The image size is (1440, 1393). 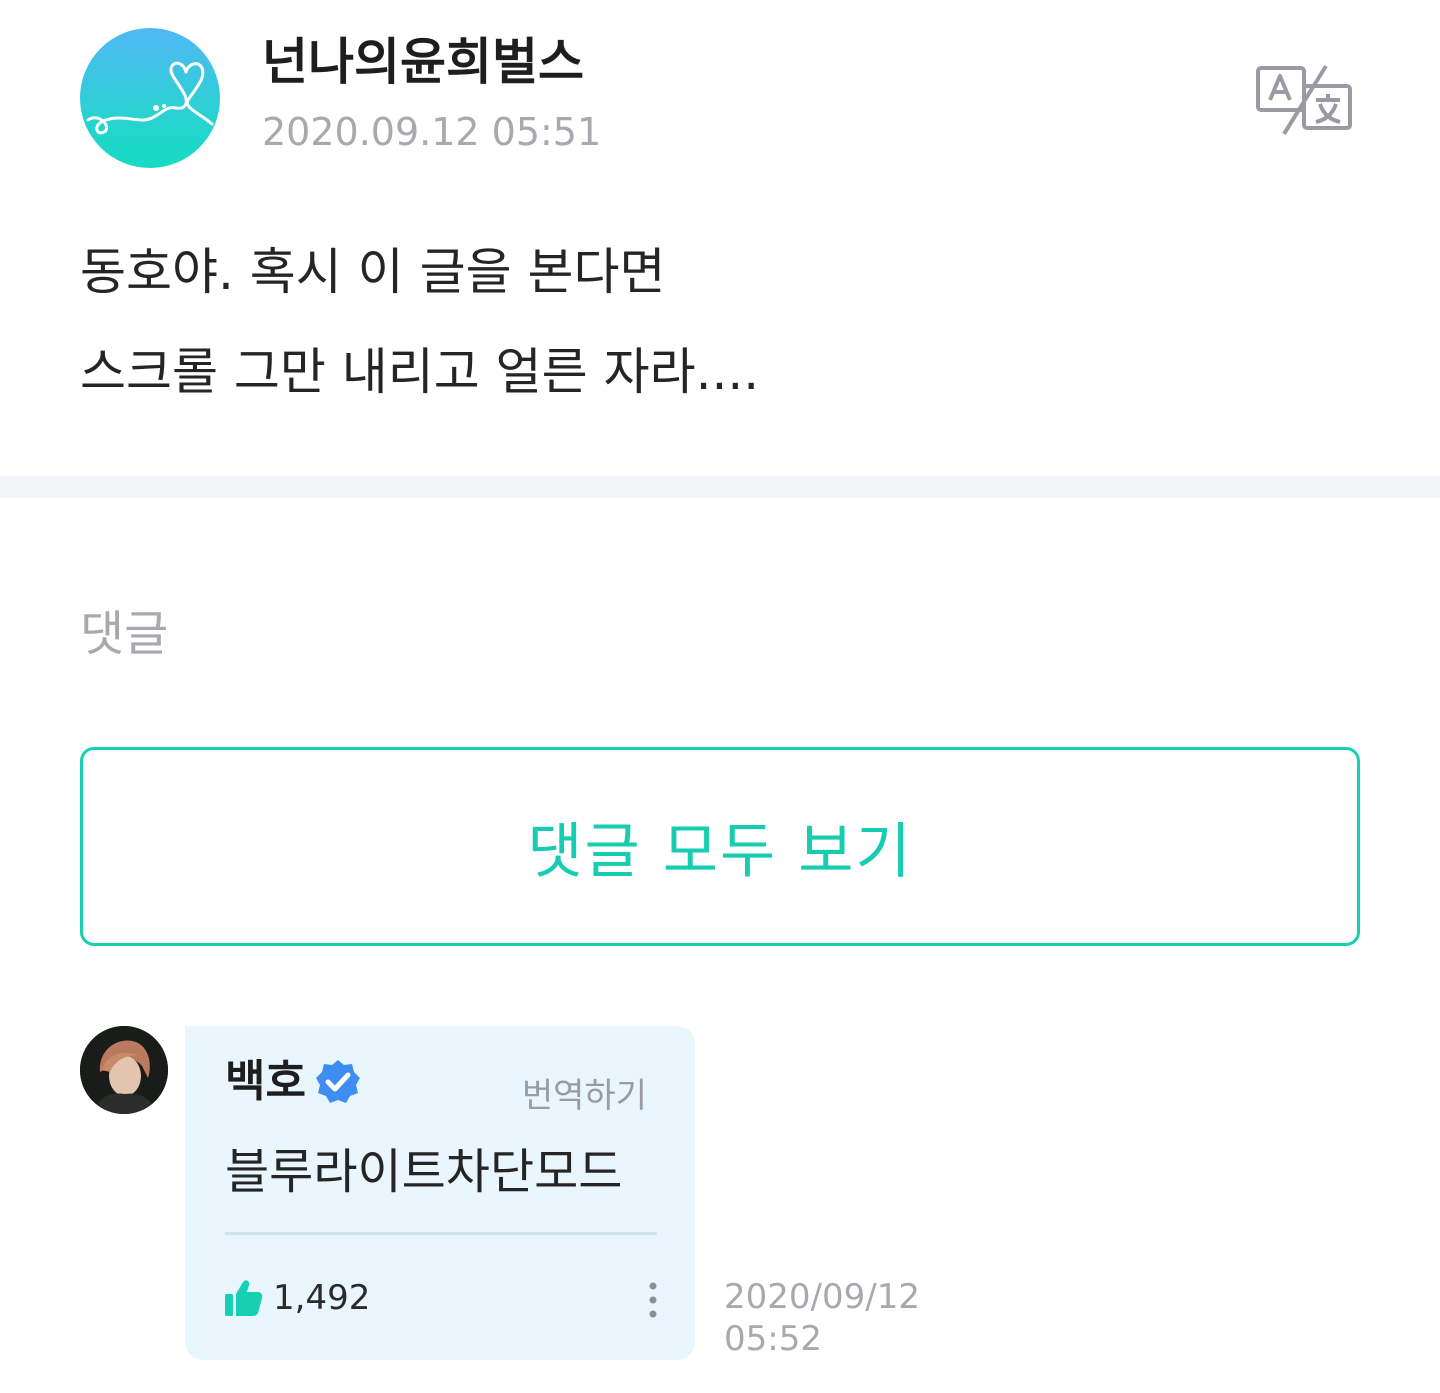 I want to click on comment-time: 05:52, so click(x=773, y=1339).